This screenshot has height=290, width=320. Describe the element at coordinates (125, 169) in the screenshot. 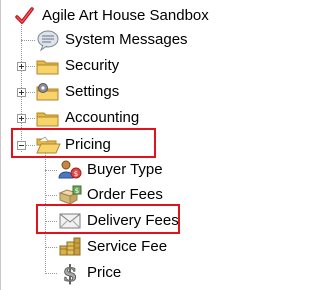

I see `tree-item-label: Buyer Type` at that location.